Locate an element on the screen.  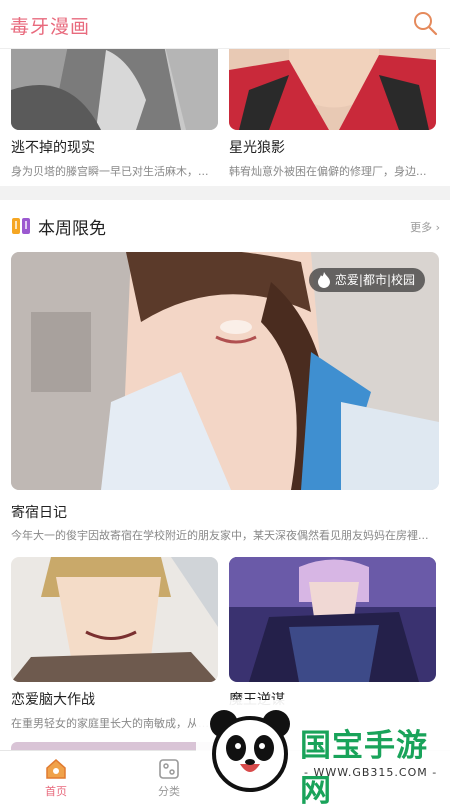
comic-title: 恋爱脑大作战 is located at coordinates (53, 699).